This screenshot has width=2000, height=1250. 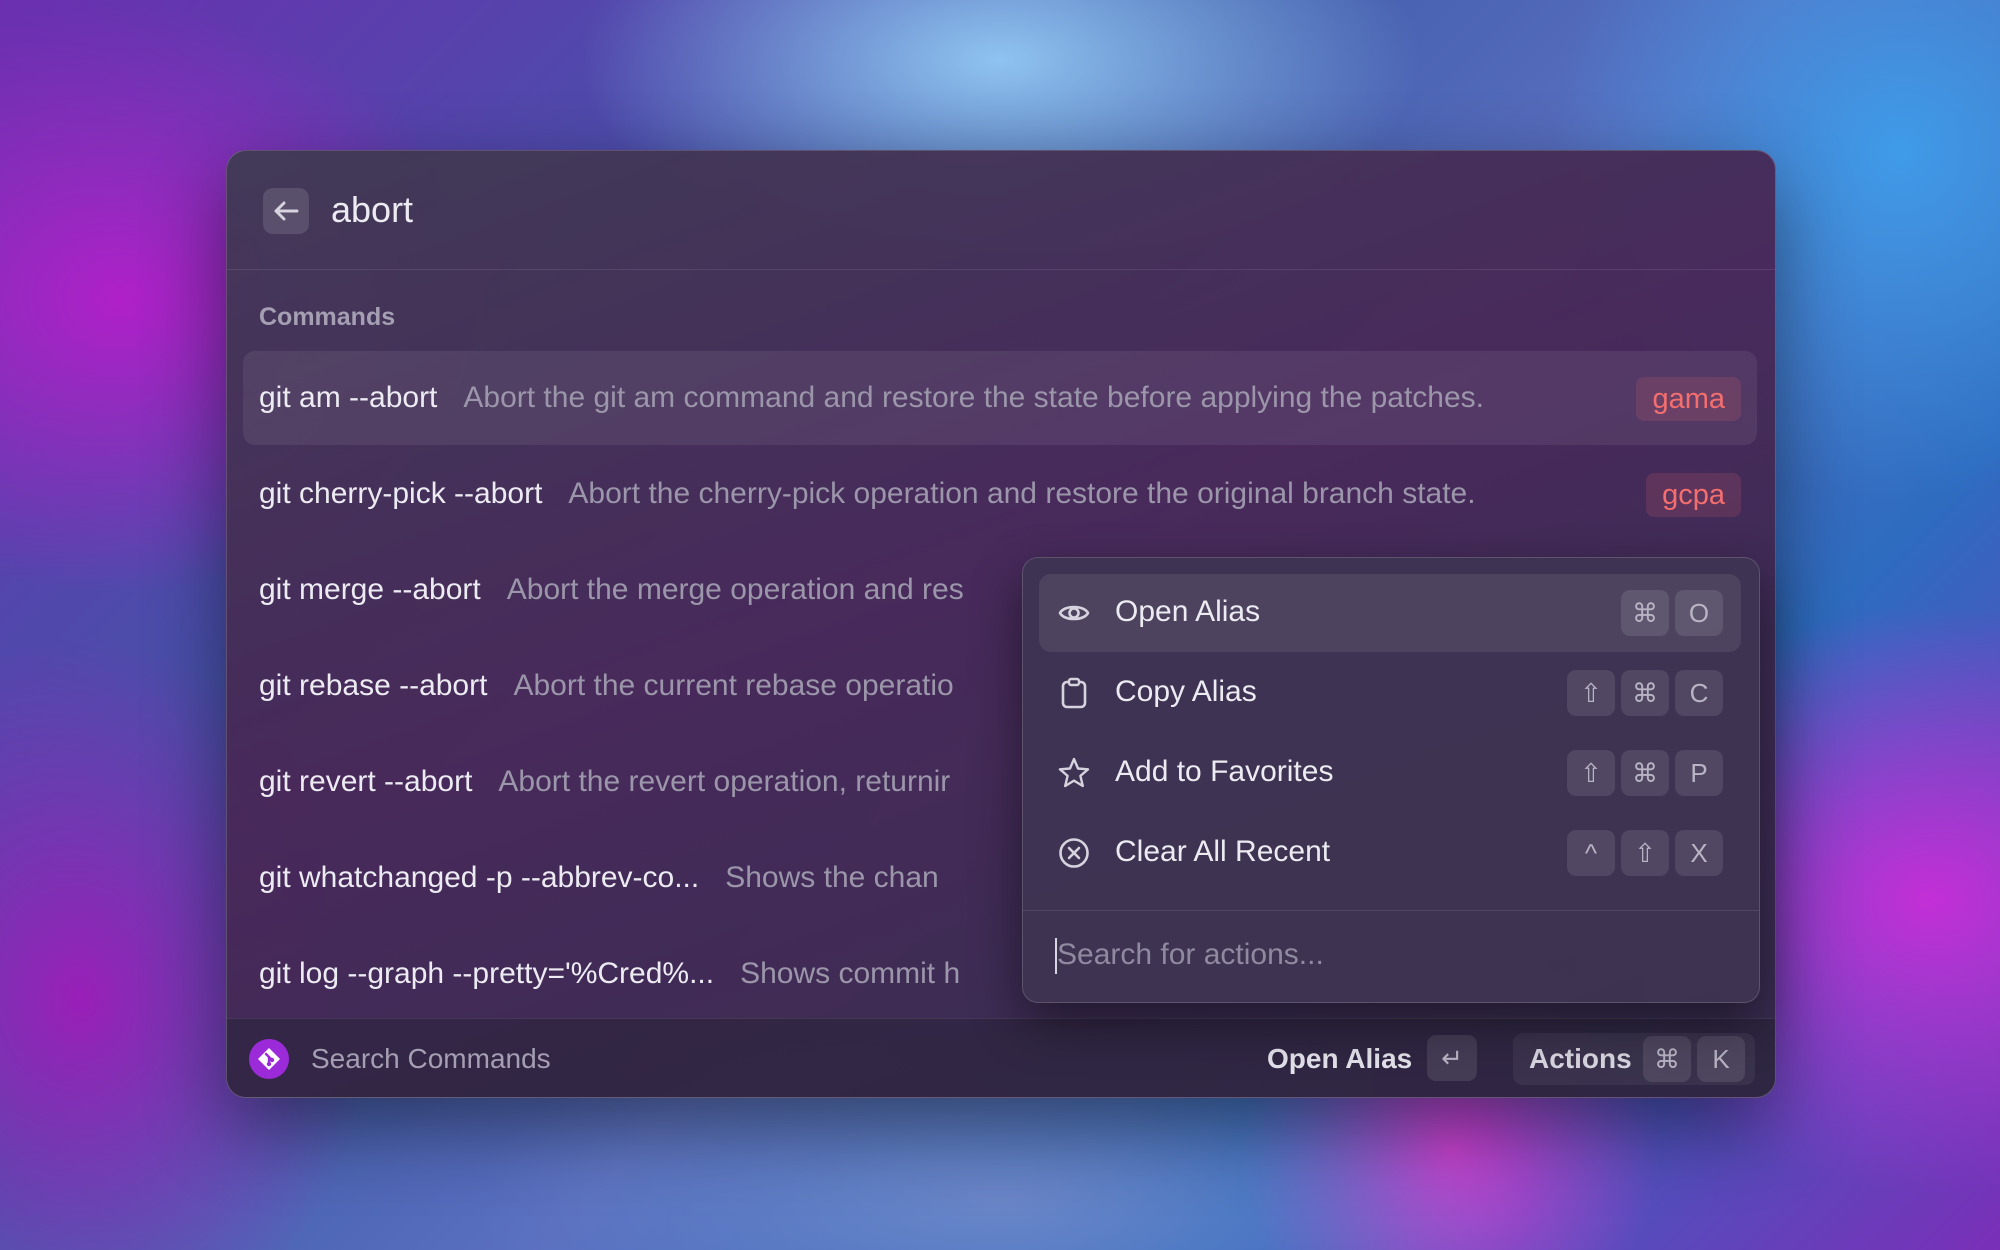 What do you see at coordinates (1390, 773) in the screenshot?
I see `menu-item-add-to-favorites: Add to Favorites ⇧ ⌘ P` at bounding box center [1390, 773].